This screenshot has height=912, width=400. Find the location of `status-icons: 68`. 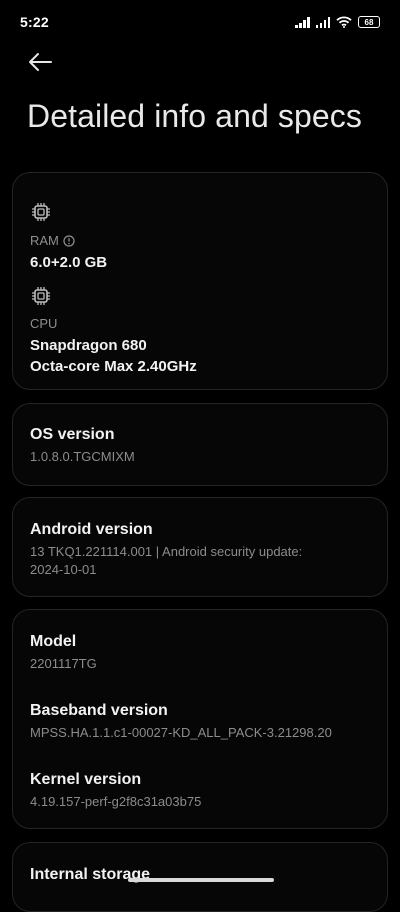

status-icons: 68 is located at coordinates (337, 22).